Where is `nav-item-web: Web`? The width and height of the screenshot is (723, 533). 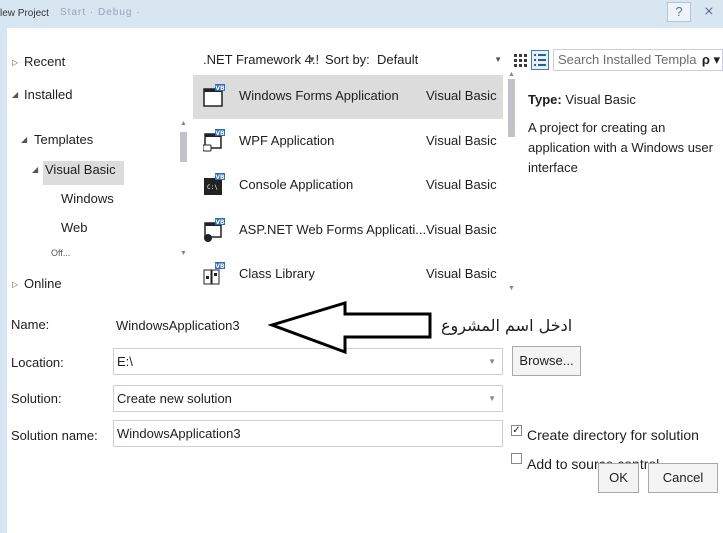
nav-item-web: Web is located at coordinates (74, 227).